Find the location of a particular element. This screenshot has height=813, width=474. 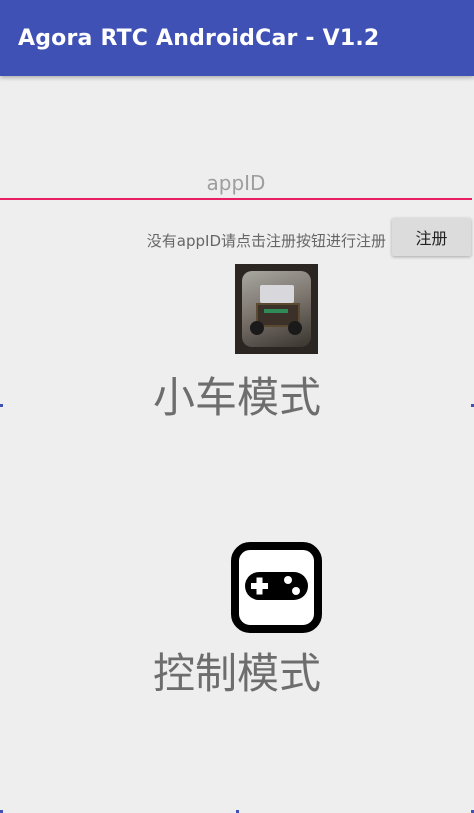

car-photo-icon is located at coordinates (276, 309).